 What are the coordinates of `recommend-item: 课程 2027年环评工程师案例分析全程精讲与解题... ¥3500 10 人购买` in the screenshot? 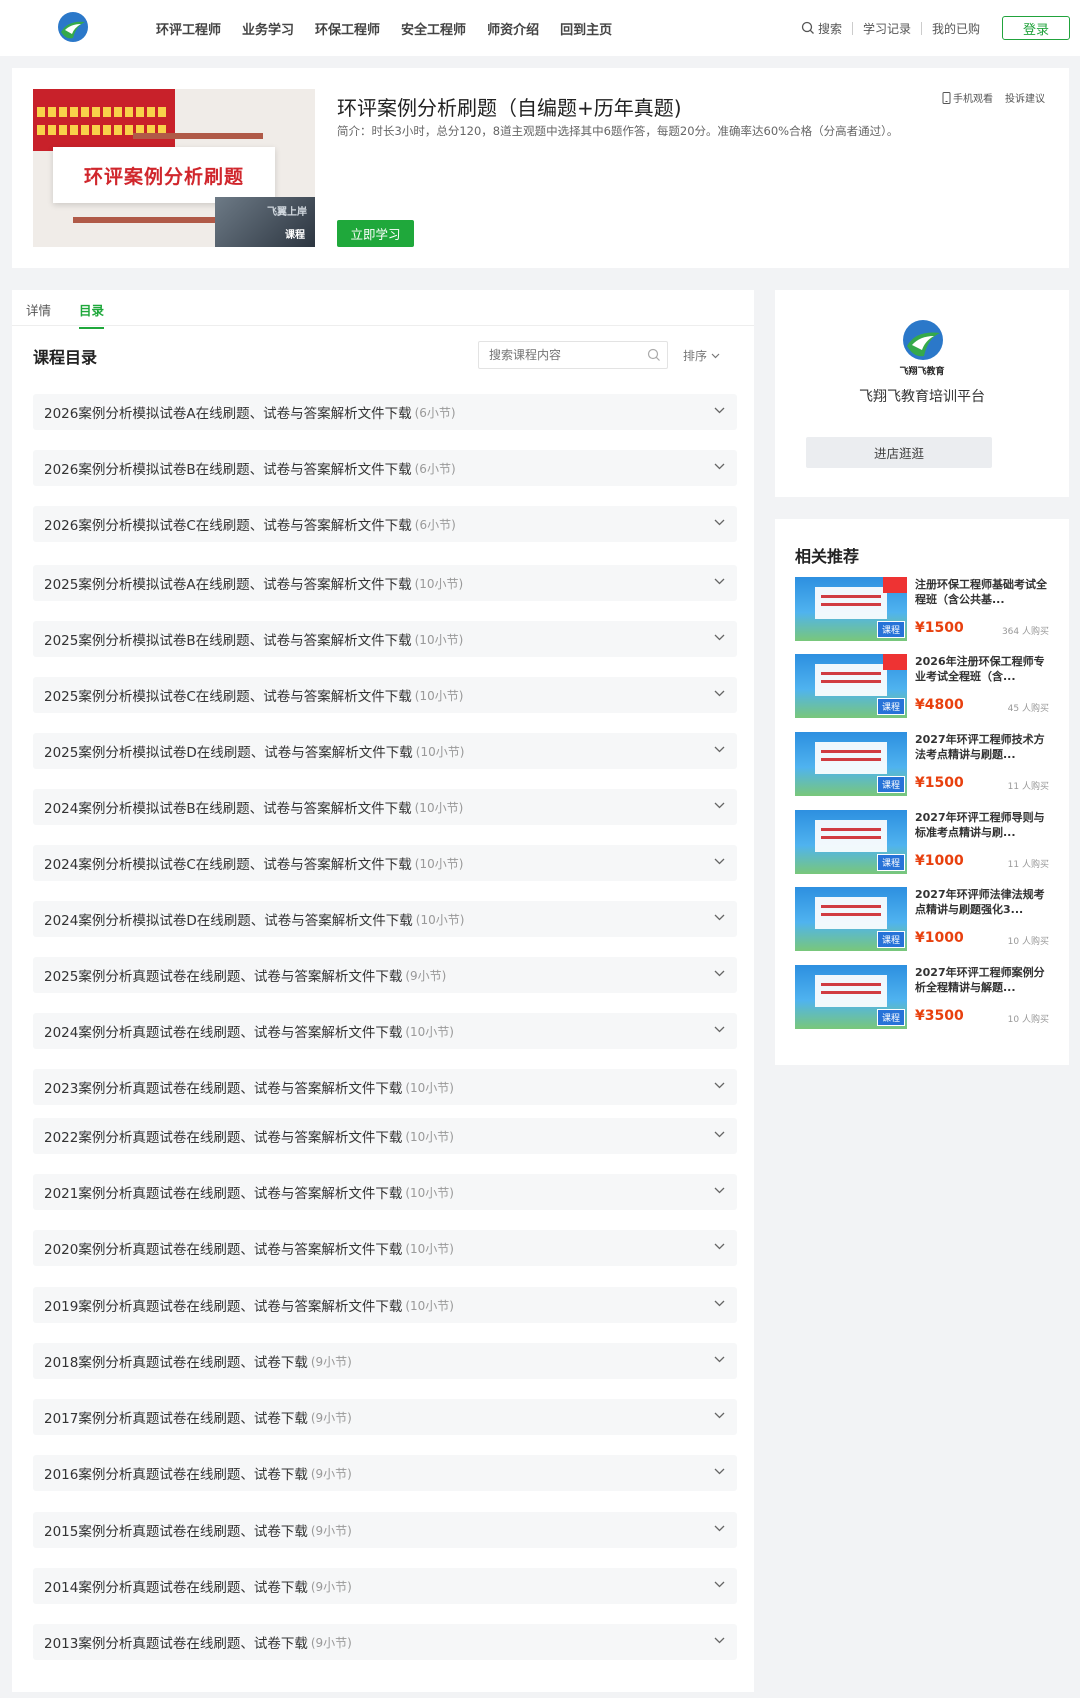 It's located at (922, 997).